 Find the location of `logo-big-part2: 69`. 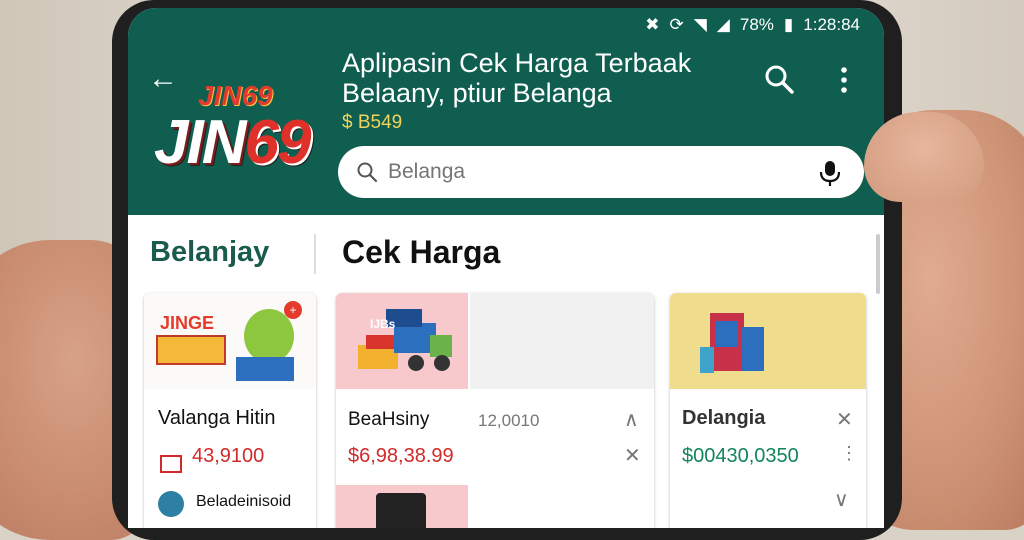

logo-big-part2: 69 is located at coordinates (277, 142).